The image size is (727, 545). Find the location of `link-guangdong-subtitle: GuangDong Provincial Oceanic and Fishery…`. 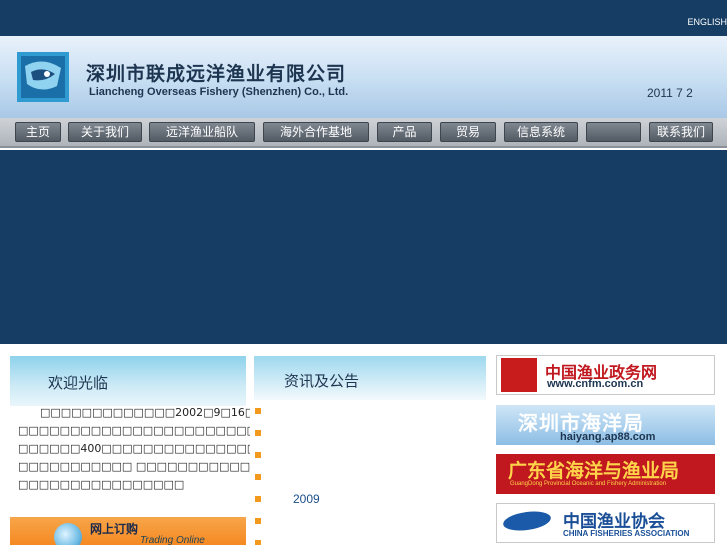

link-guangdong-subtitle: GuangDong Provincial Oceanic and Fishery… is located at coordinates (588, 484).